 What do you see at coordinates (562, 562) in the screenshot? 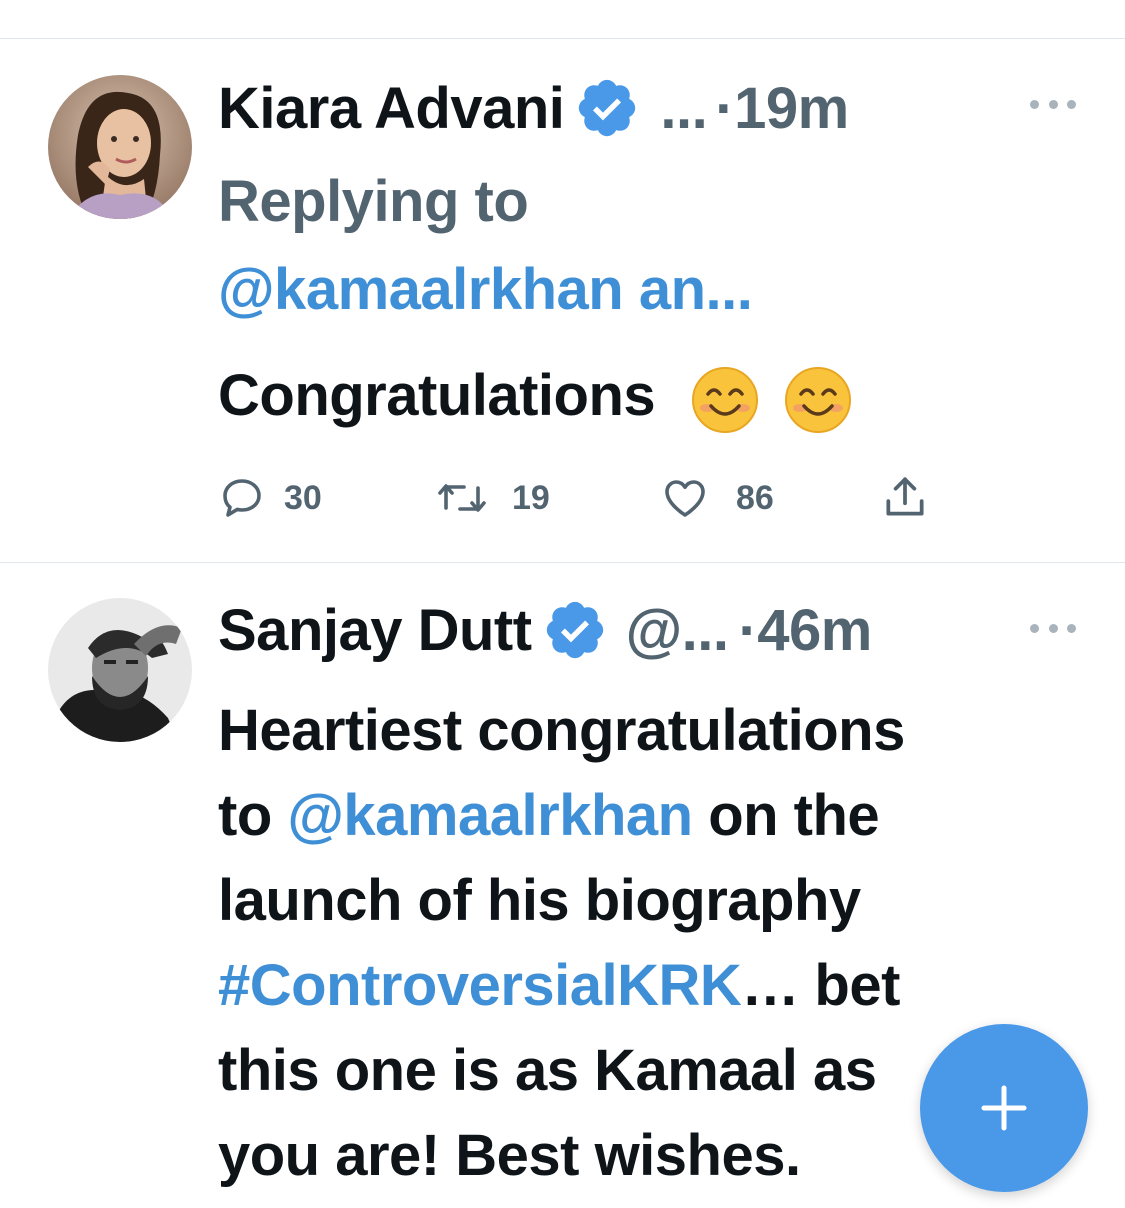
I see `tweet-divider` at bounding box center [562, 562].